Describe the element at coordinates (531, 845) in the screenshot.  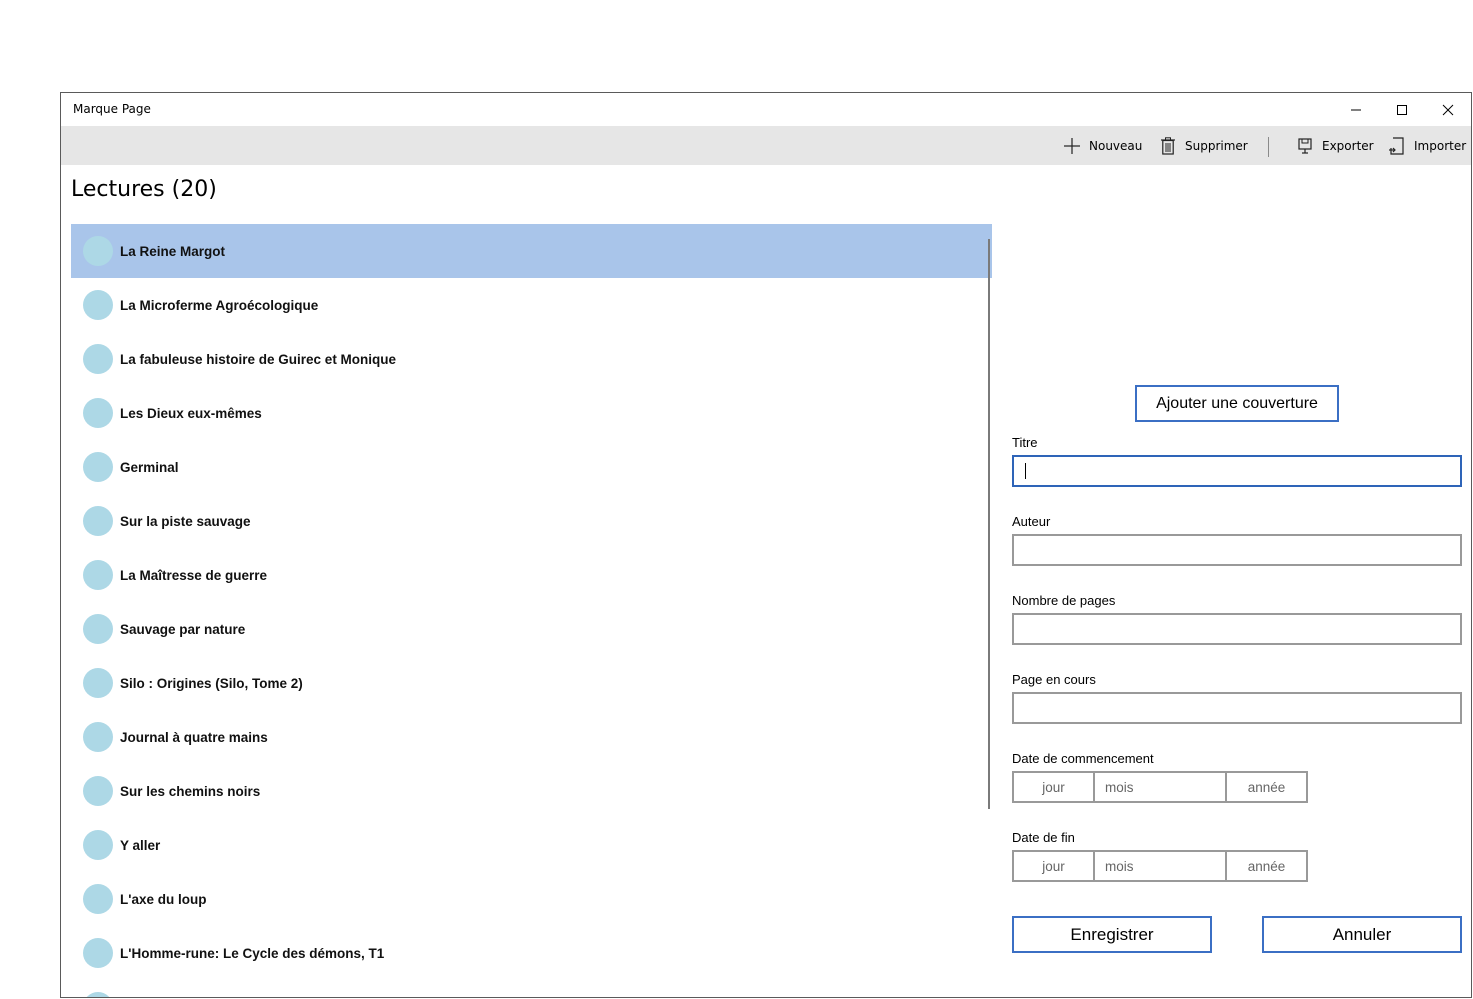
I see `list-item: Y aller` at that location.